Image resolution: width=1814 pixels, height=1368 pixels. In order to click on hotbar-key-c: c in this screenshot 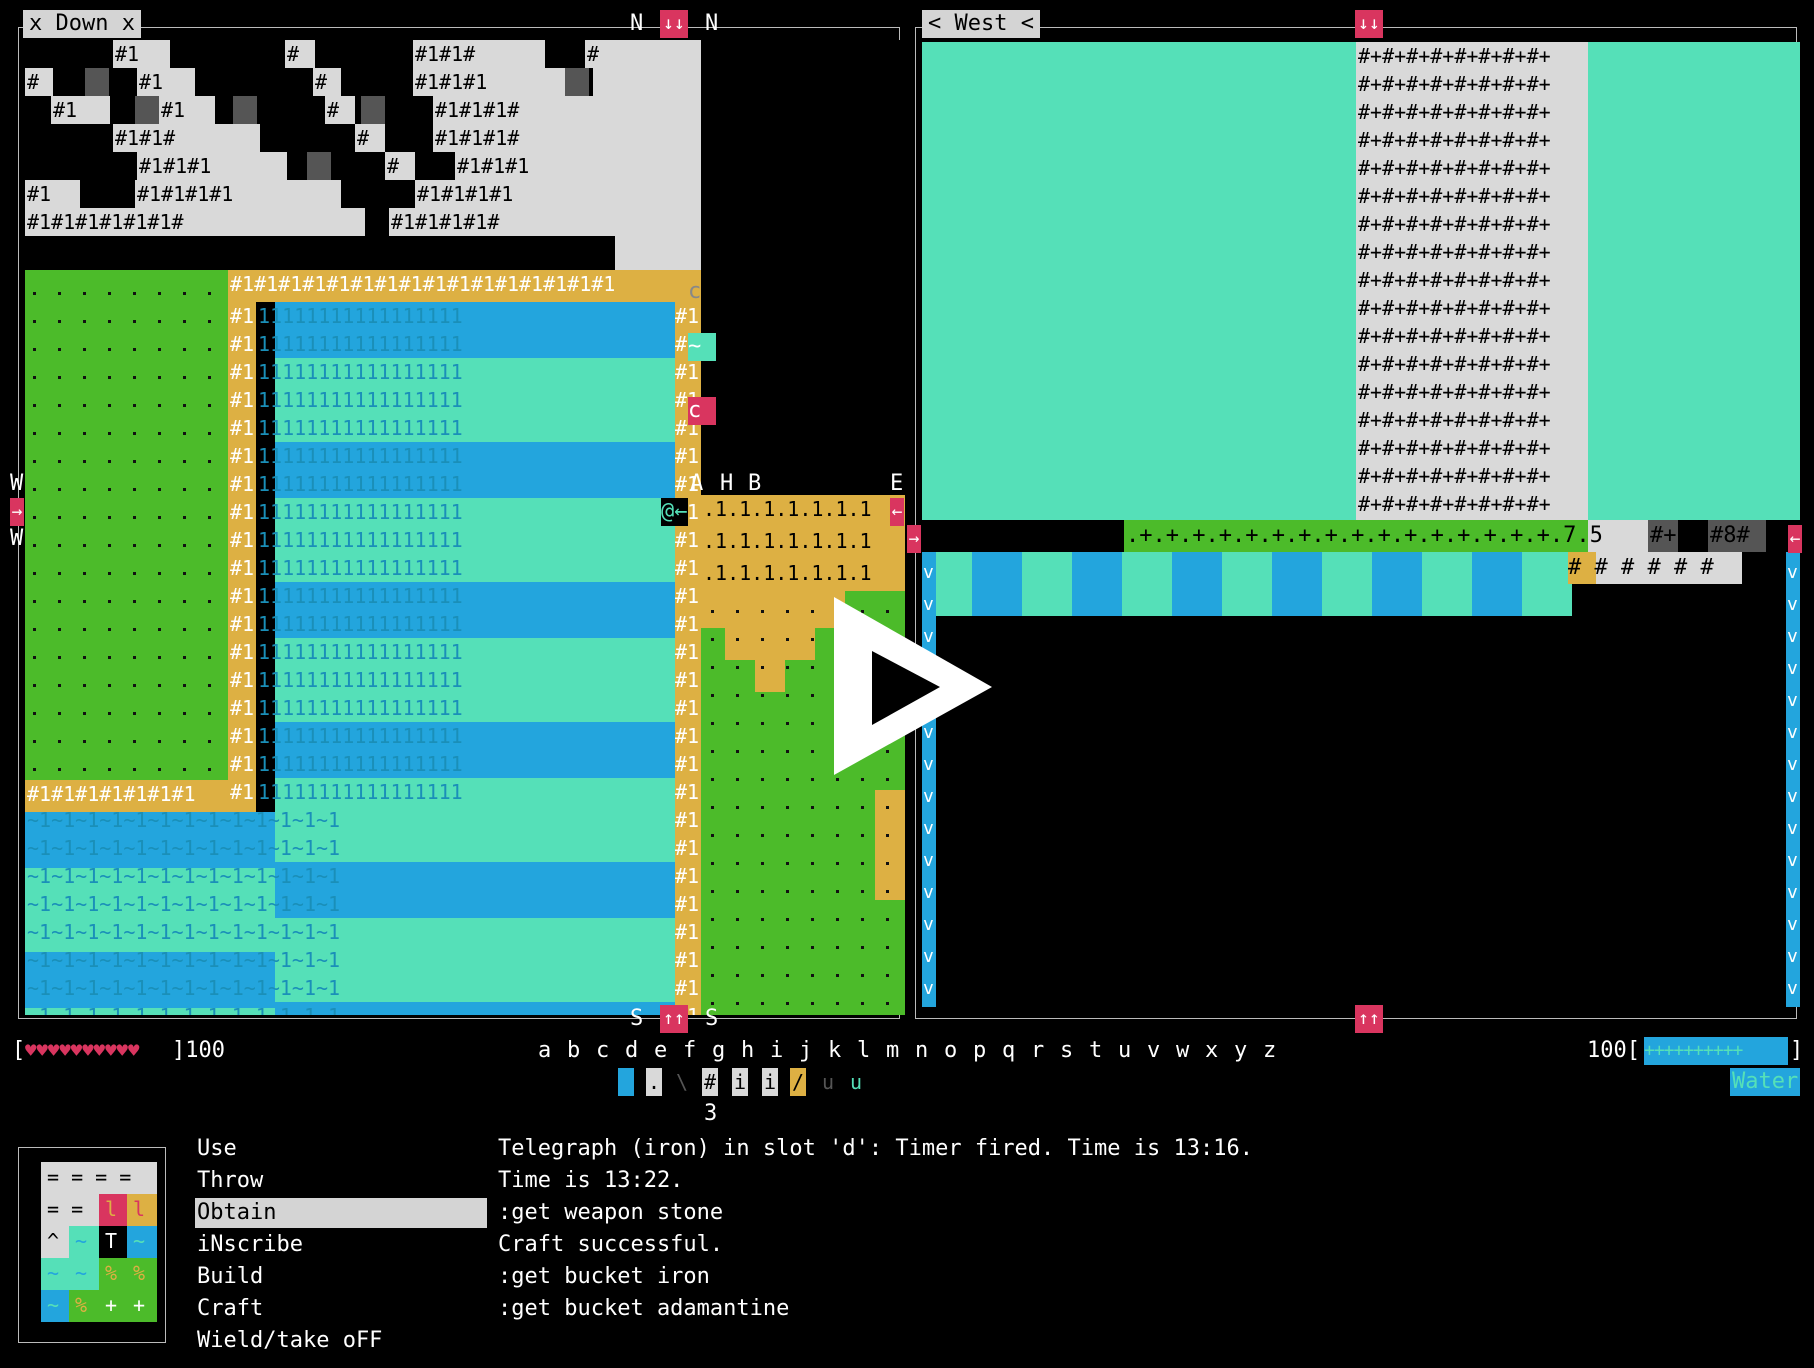, I will do `click(602, 1051)`.